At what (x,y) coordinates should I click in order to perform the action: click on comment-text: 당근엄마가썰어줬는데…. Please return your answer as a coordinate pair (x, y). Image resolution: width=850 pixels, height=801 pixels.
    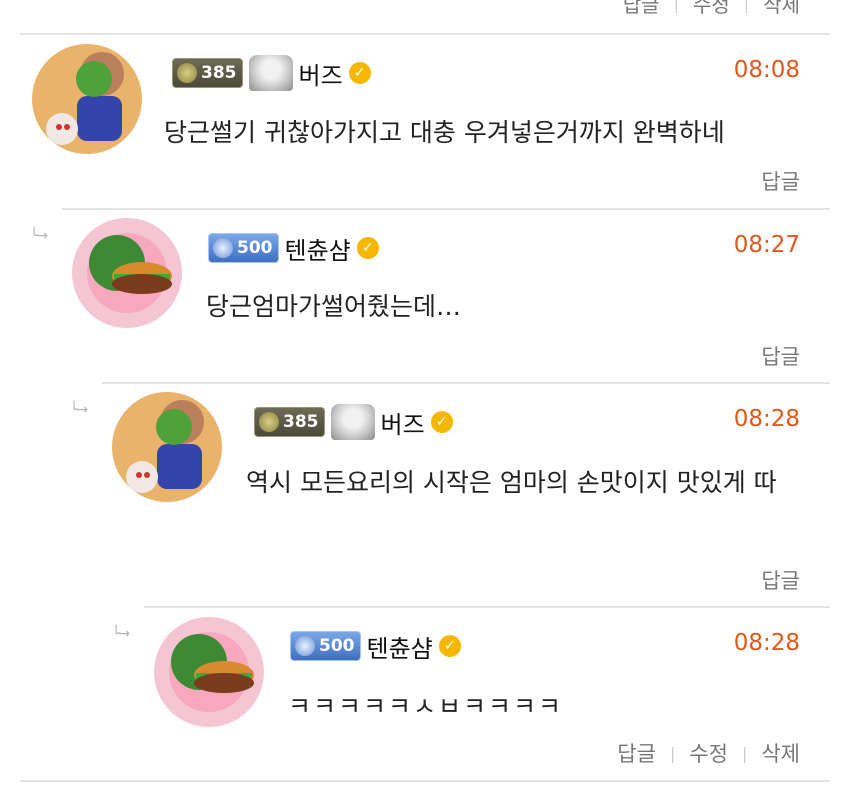
    Looking at the image, I should click on (334, 306).